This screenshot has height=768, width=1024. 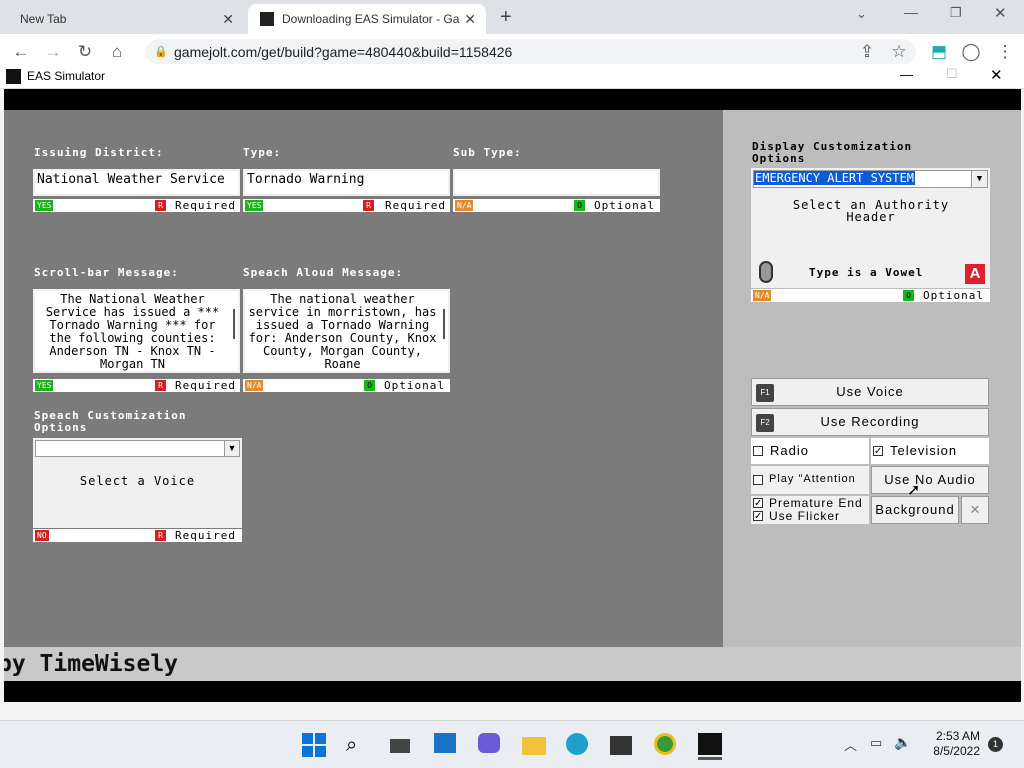 I want to click on background-button: Background, so click(x=915, y=510).